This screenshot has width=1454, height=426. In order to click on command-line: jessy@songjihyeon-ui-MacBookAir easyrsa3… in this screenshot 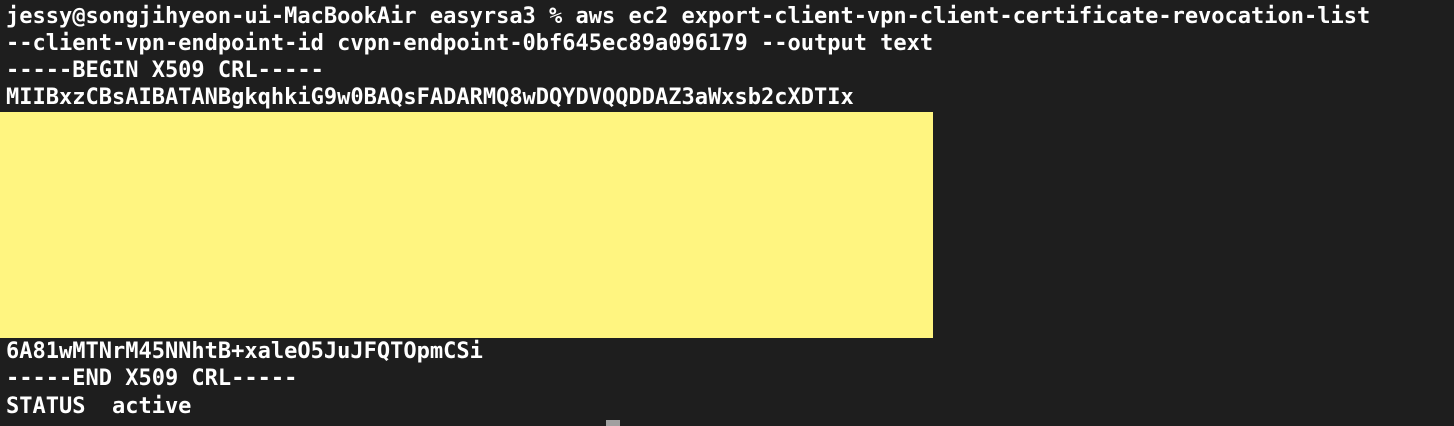, I will do `click(688, 16)`.